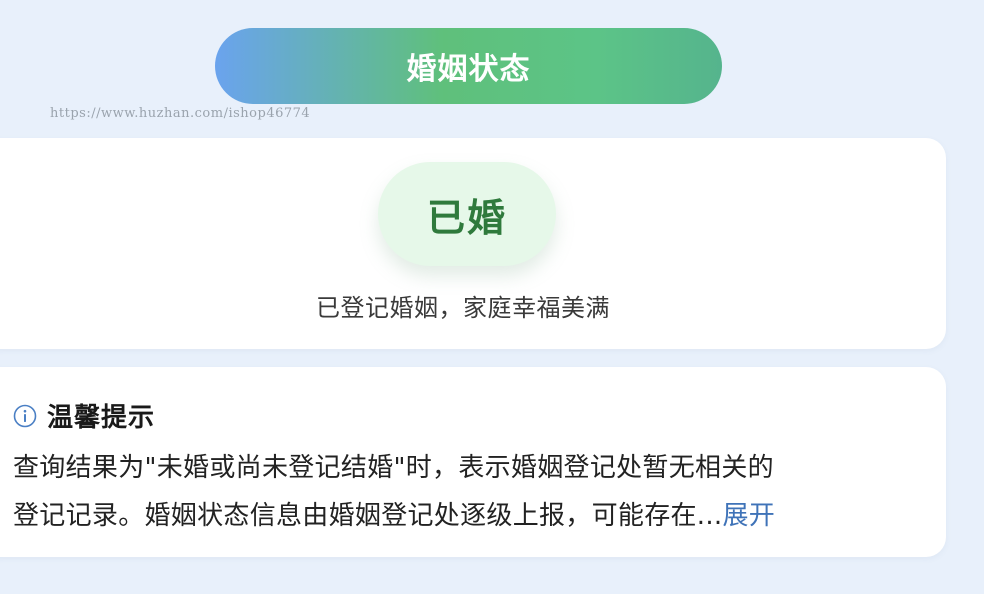 The width and height of the screenshot is (984, 594). I want to click on status-badge: 已婚, so click(467, 214).